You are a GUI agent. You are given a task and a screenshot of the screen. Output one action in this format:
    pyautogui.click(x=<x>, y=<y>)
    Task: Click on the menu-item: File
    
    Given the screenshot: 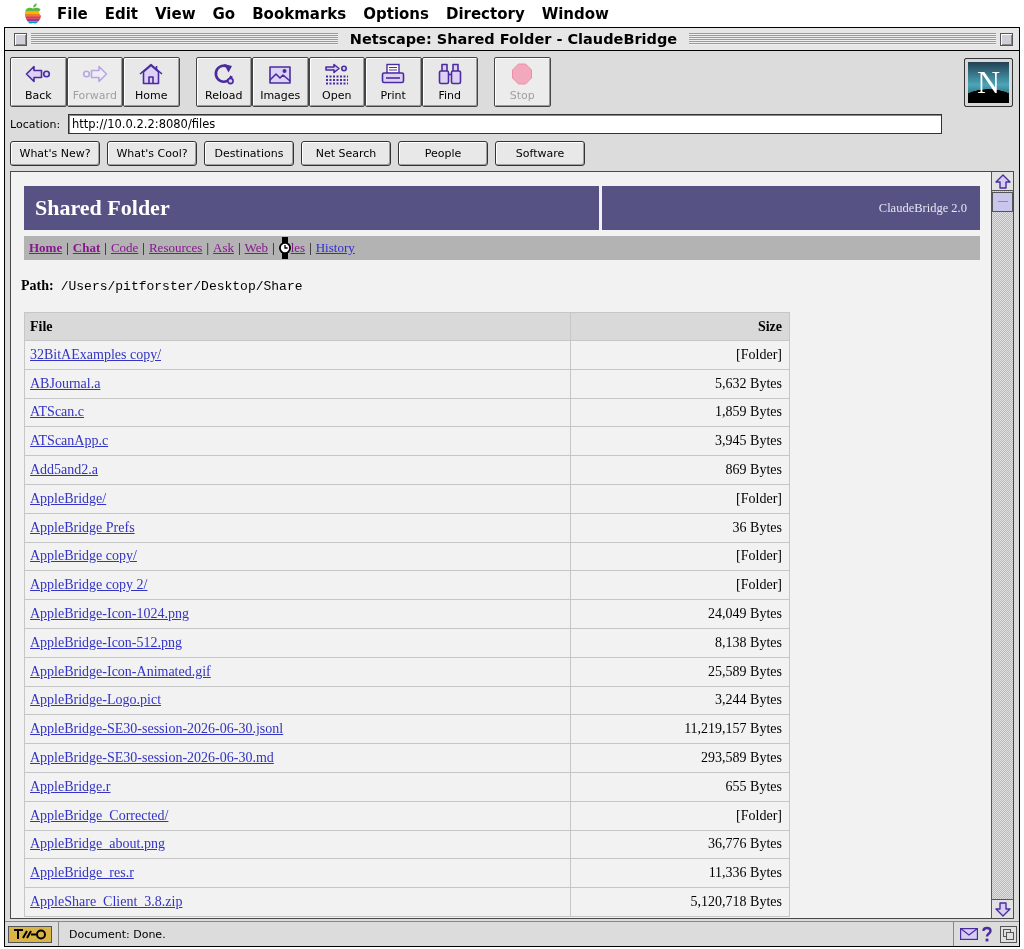 What is the action you would take?
    pyautogui.click(x=72, y=13)
    